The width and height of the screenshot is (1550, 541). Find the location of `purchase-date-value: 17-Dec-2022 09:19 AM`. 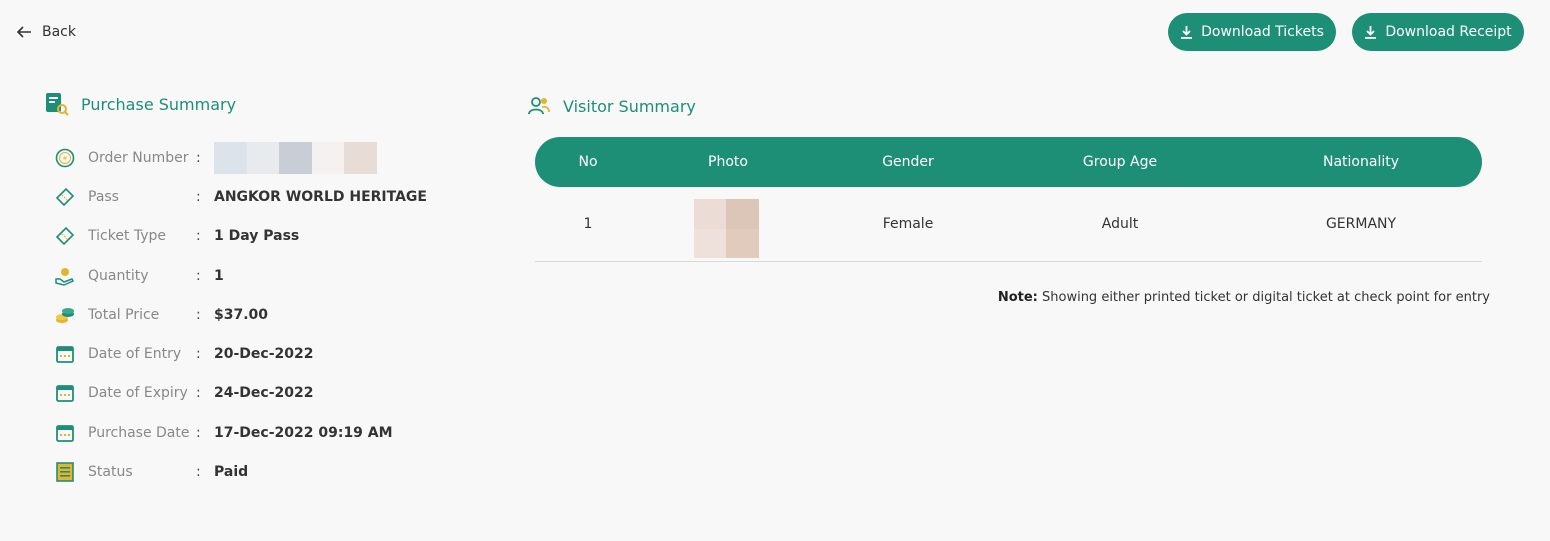

purchase-date-value: 17-Dec-2022 09:19 AM is located at coordinates (303, 432).